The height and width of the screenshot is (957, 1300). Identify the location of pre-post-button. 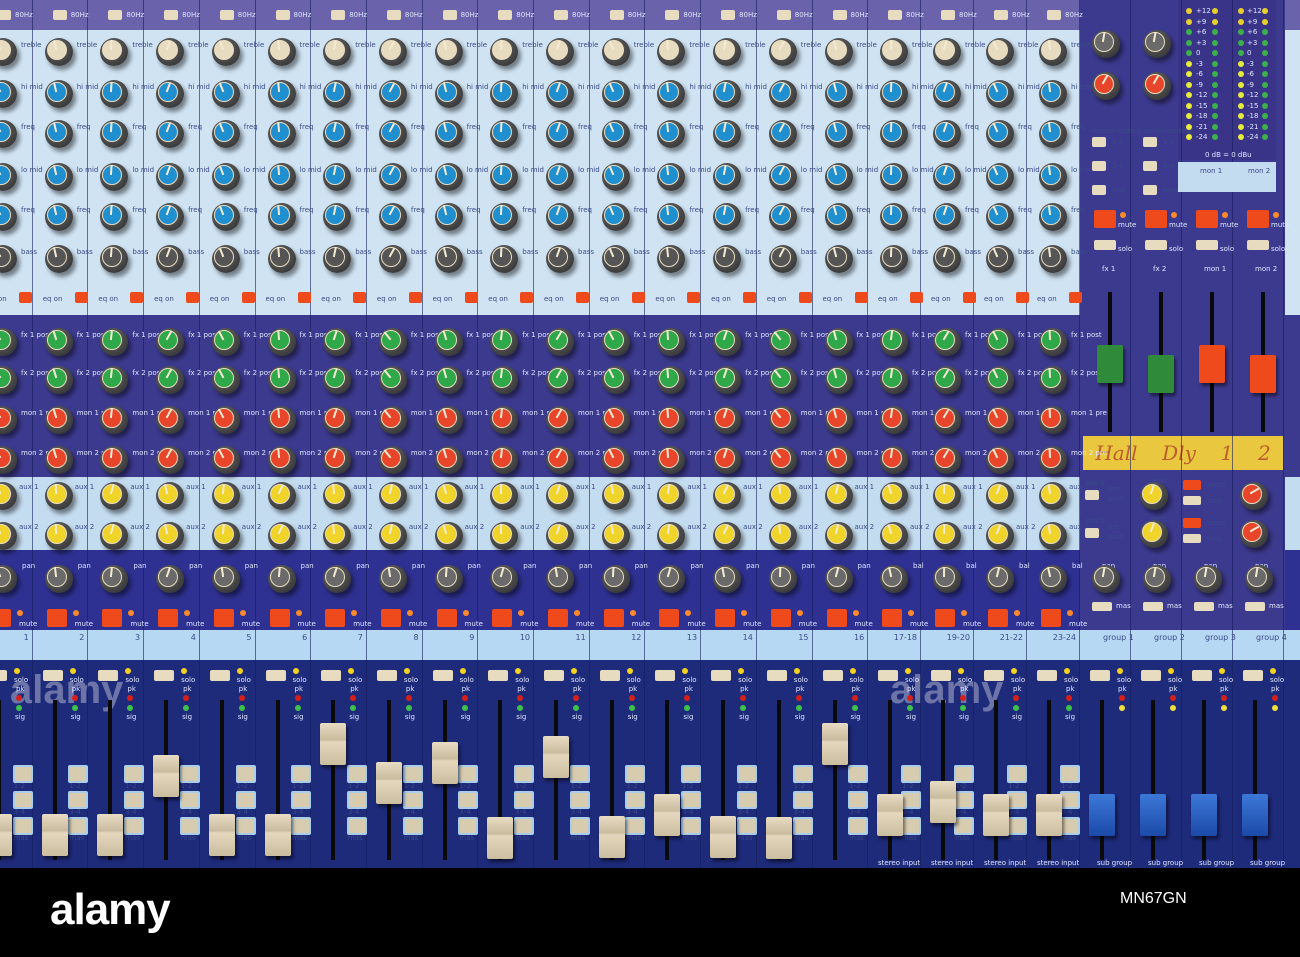
(1092, 533).